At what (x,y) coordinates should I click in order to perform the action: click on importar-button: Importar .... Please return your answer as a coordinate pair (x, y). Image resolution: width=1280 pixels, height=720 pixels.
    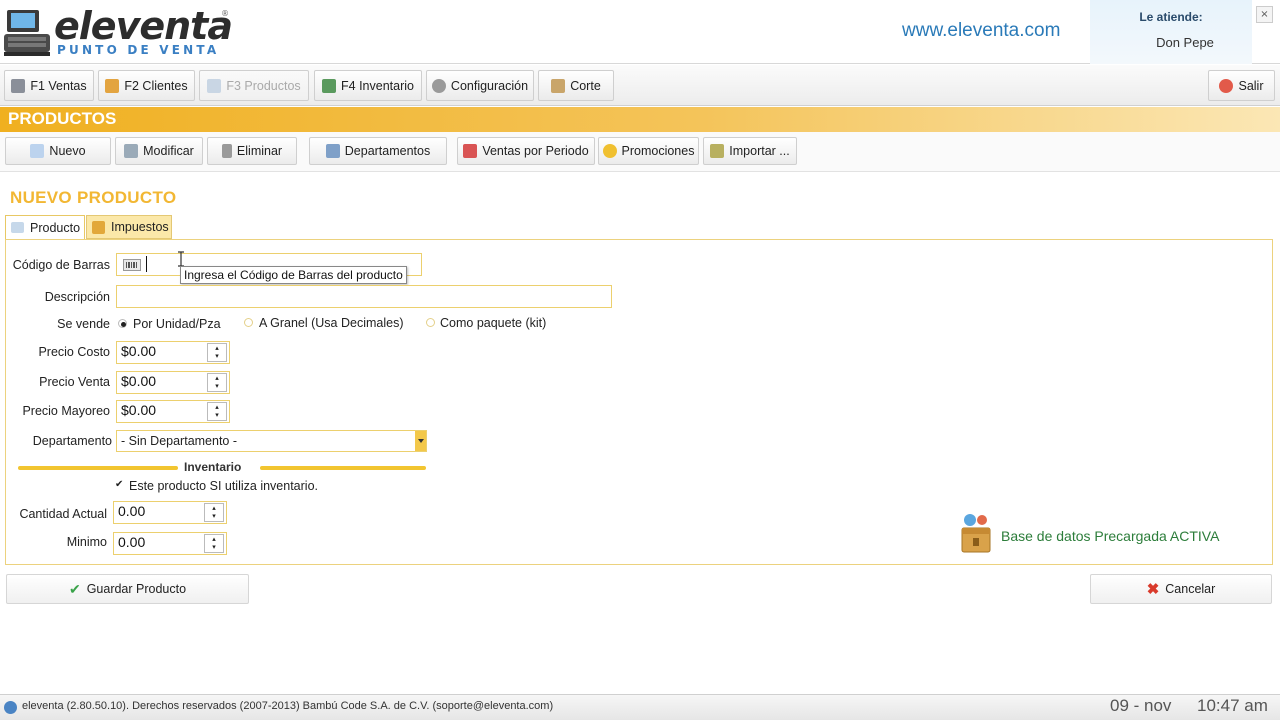
    Looking at the image, I should click on (750, 151).